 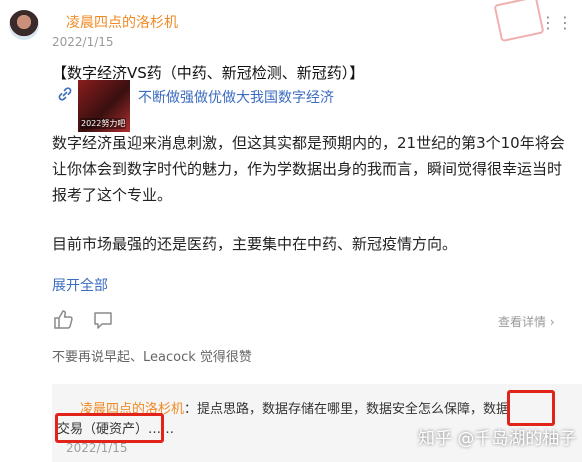 What do you see at coordinates (83, 42) in the screenshot?
I see `post-date: 2022/1/15` at bounding box center [83, 42].